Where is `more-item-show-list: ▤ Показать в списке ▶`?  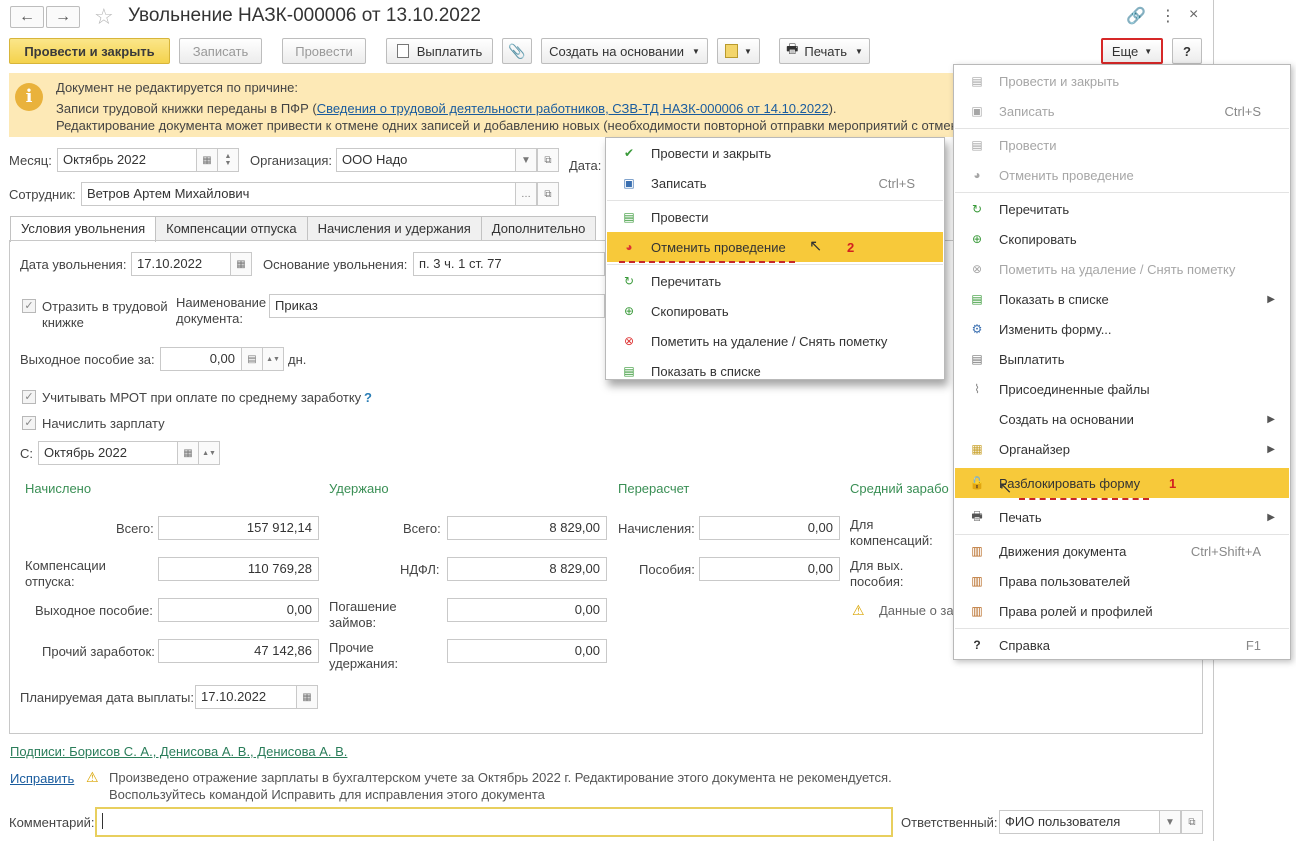 more-item-show-list: ▤ Показать в списке ▶ is located at coordinates (1122, 299).